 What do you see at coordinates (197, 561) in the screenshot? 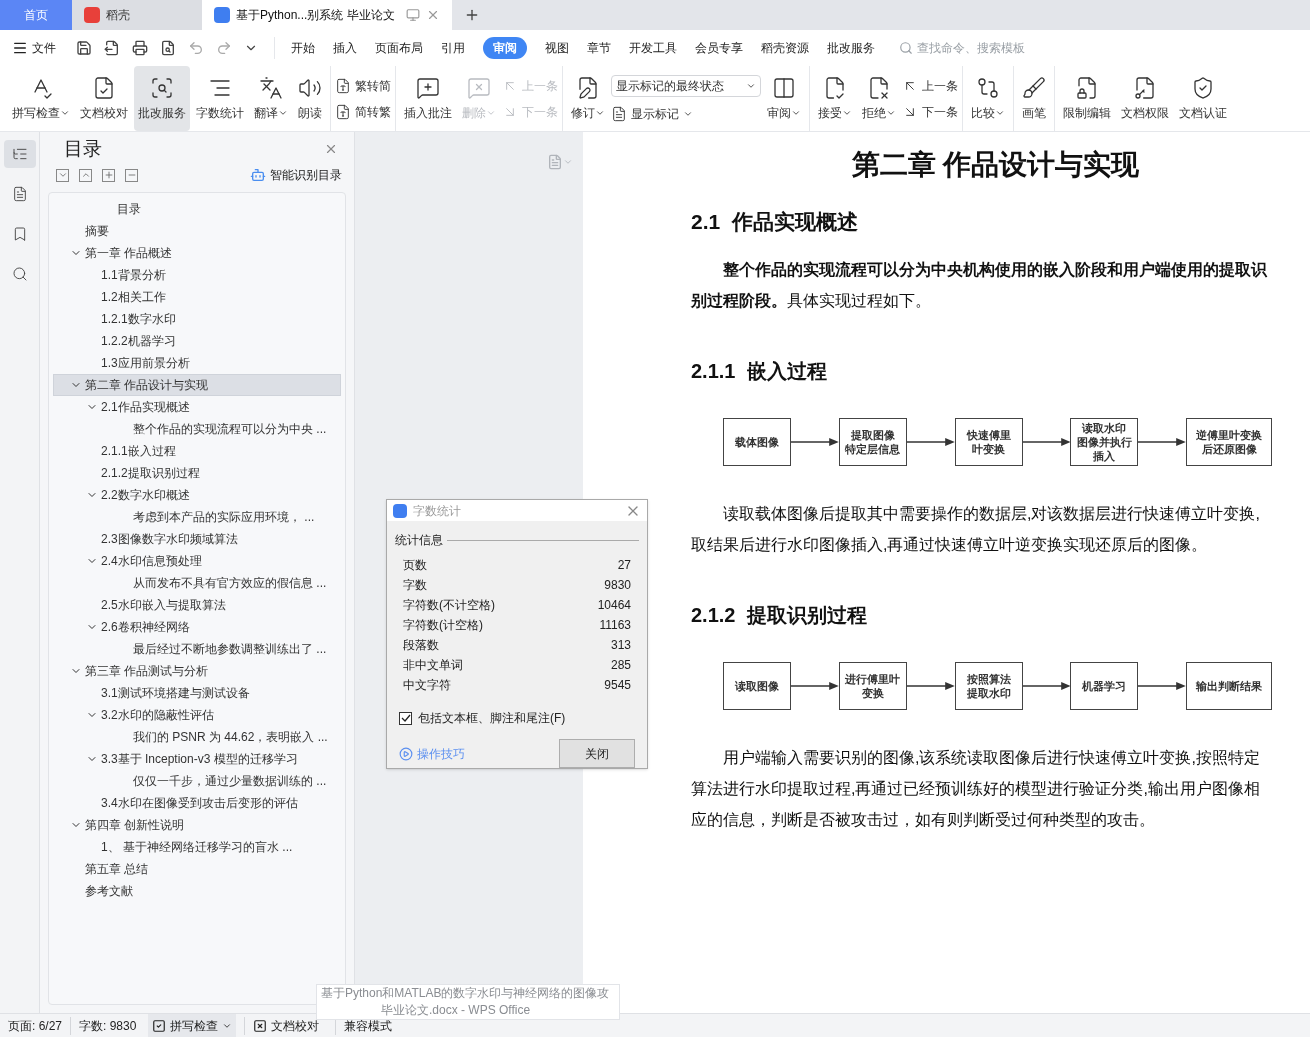
I see `outline-item: 2.4水印信息预处理` at bounding box center [197, 561].